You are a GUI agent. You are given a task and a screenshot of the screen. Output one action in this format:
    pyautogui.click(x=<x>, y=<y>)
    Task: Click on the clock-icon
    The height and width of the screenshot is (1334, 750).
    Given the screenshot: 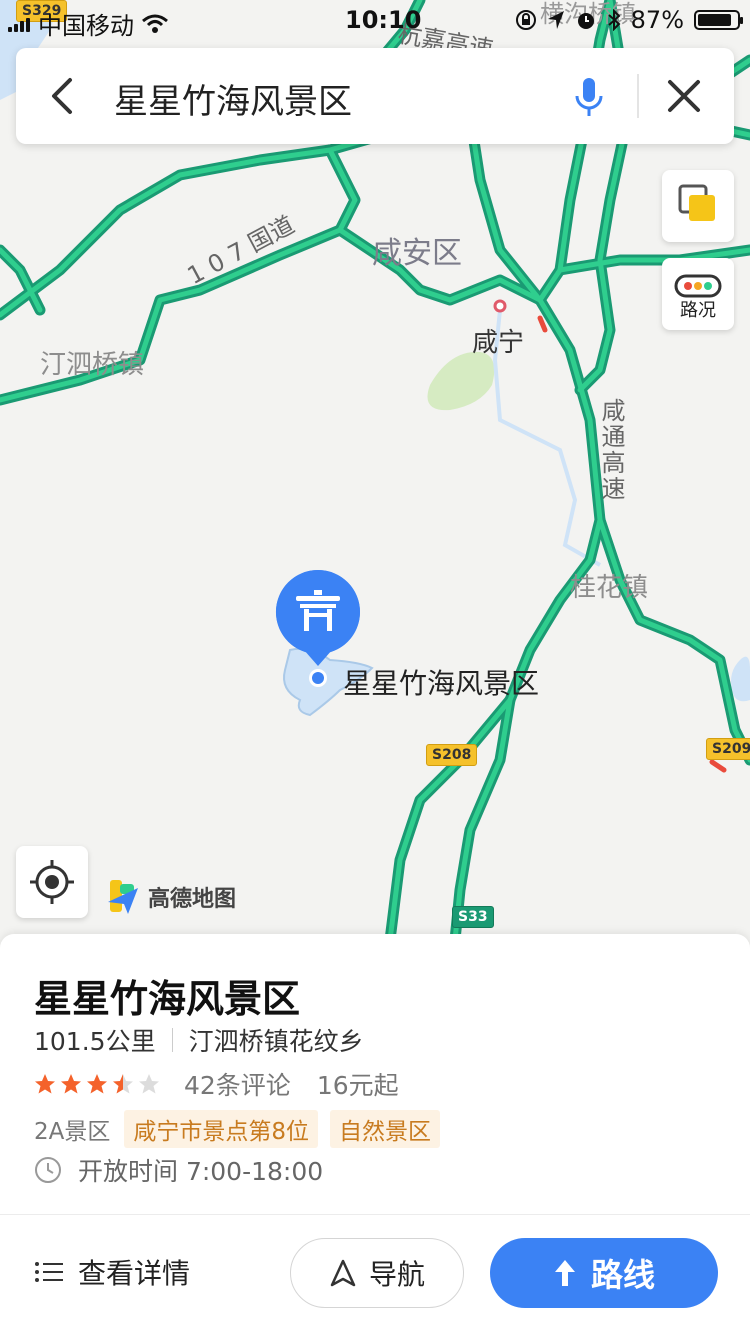 What is the action you would take?
    pyautogui.click(x=48, y=1170)
    